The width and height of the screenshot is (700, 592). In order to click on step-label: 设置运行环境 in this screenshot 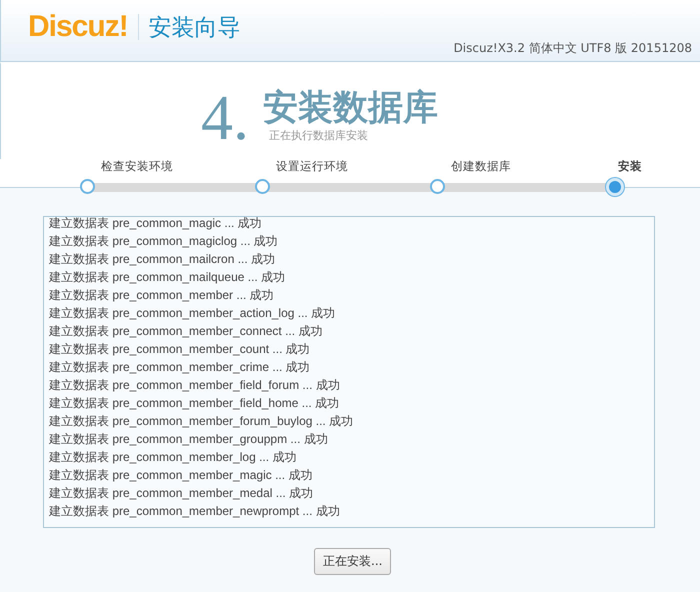, I will do `click(312, 167)`.